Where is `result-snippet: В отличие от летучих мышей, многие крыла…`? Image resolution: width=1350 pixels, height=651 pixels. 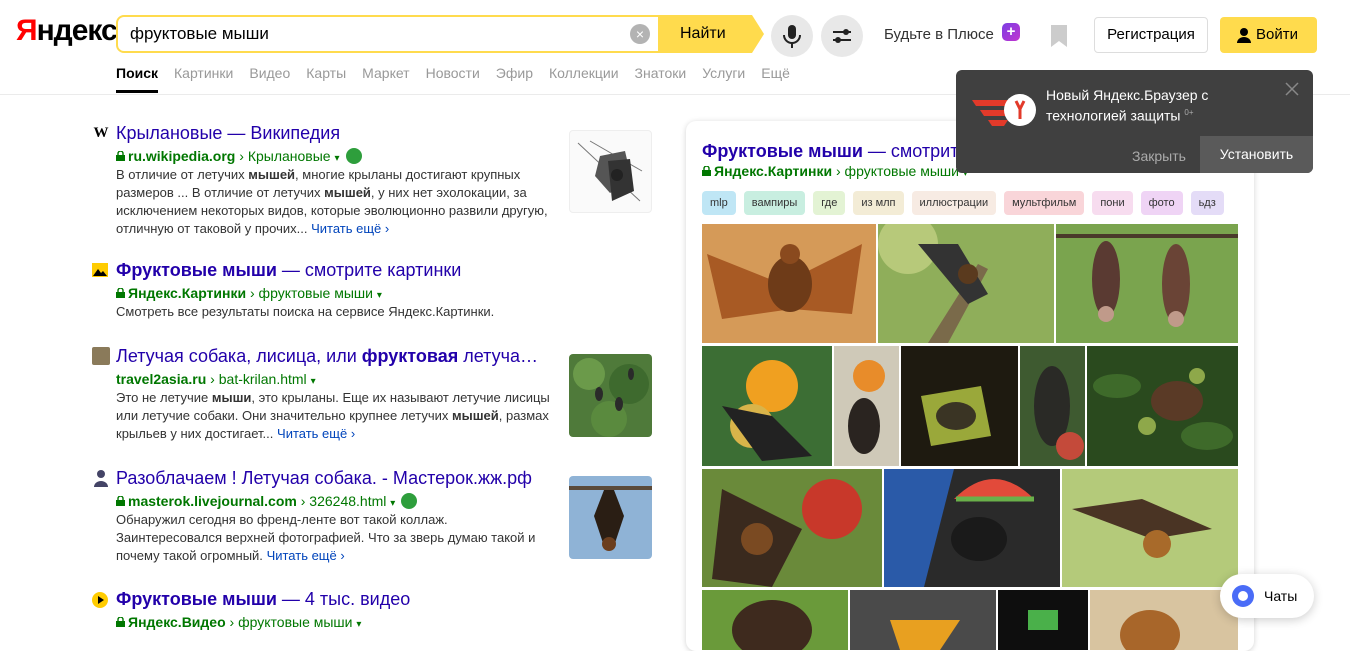
result-snippet: В отличие от летучих мышей, многие крыла… is located at coordinates (332, 201).